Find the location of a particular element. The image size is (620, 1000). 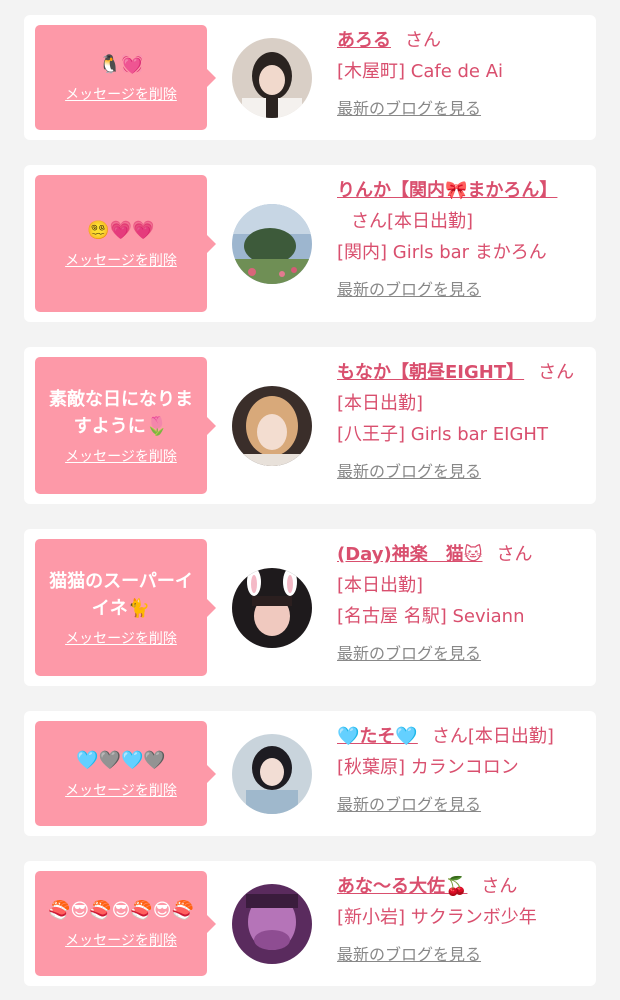

name-row: あな〜る大佐🍒 さん is located at coordinates (462, 886).